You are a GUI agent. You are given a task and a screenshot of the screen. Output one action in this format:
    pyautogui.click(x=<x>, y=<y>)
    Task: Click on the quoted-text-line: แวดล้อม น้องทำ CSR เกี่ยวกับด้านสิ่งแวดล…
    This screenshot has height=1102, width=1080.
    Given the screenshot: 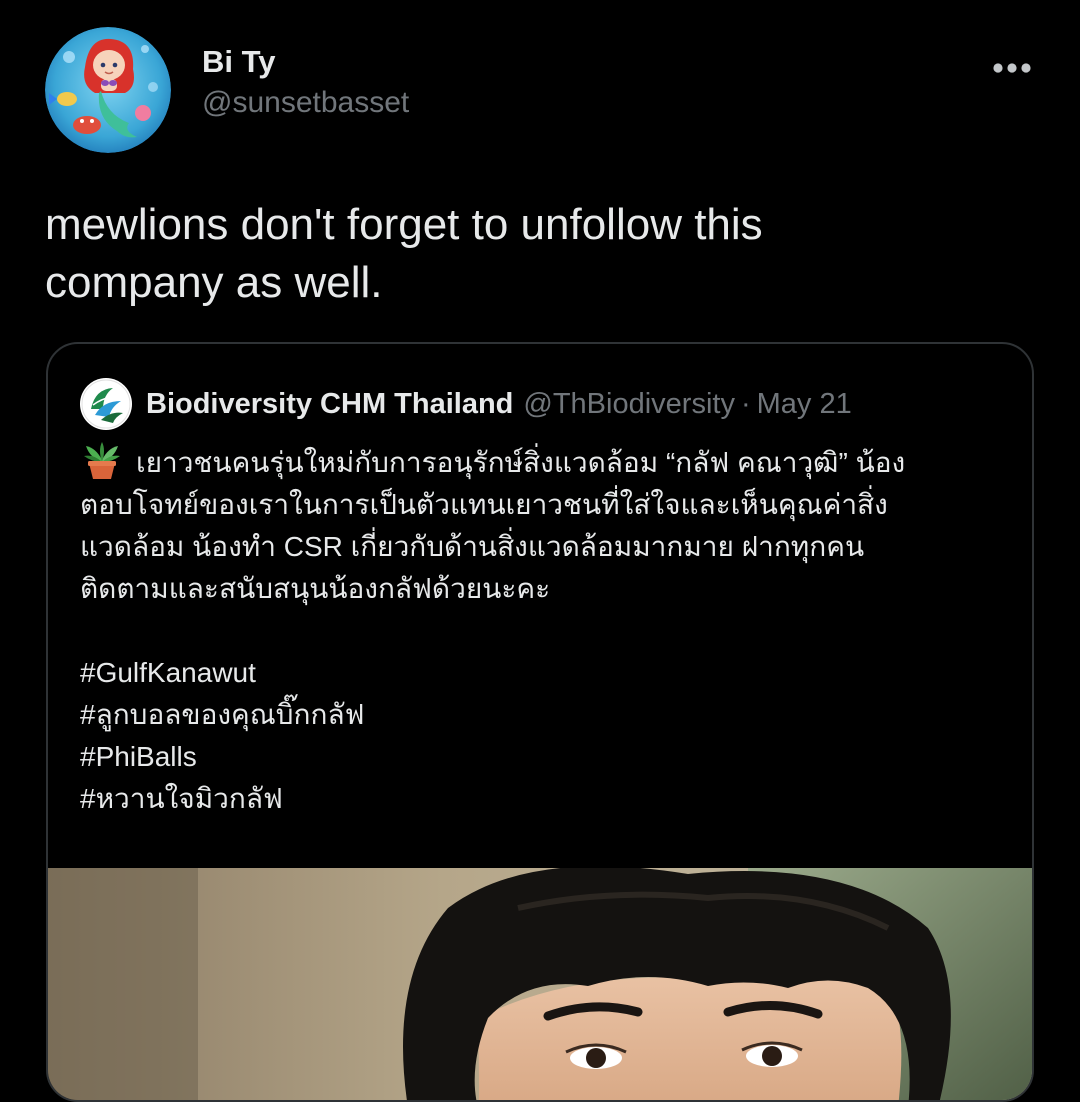 What is the action you would take?
    pyautogui.click(x=472, y=546)
    